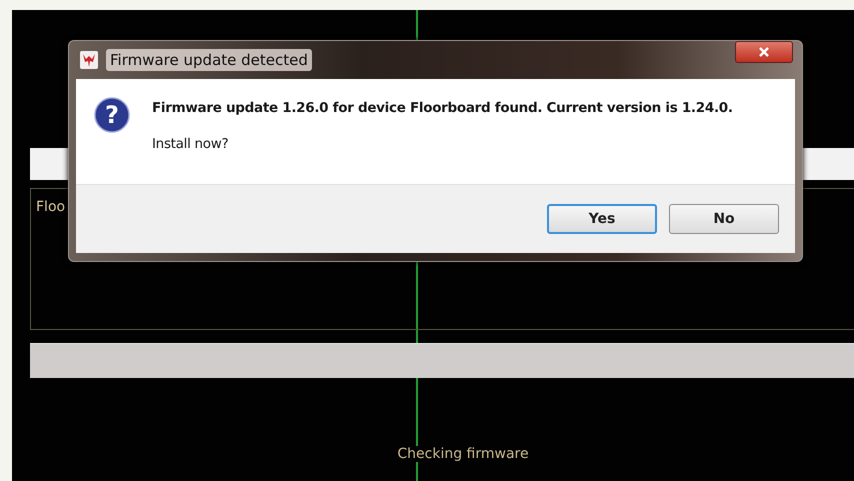 Image resolution: width=854 pixels, height=481 pixels. I want to click on dialog-question: Install now?, so click(191, 144).